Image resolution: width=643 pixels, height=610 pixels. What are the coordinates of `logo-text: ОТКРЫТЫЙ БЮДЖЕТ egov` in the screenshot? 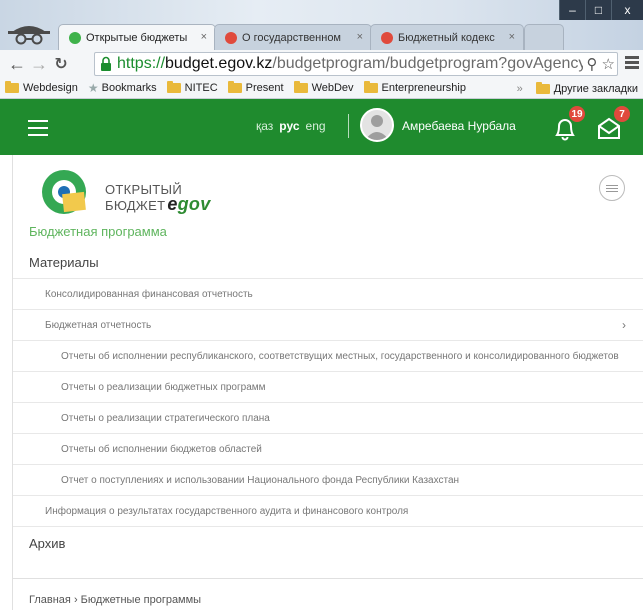 It's located at (158, 198).